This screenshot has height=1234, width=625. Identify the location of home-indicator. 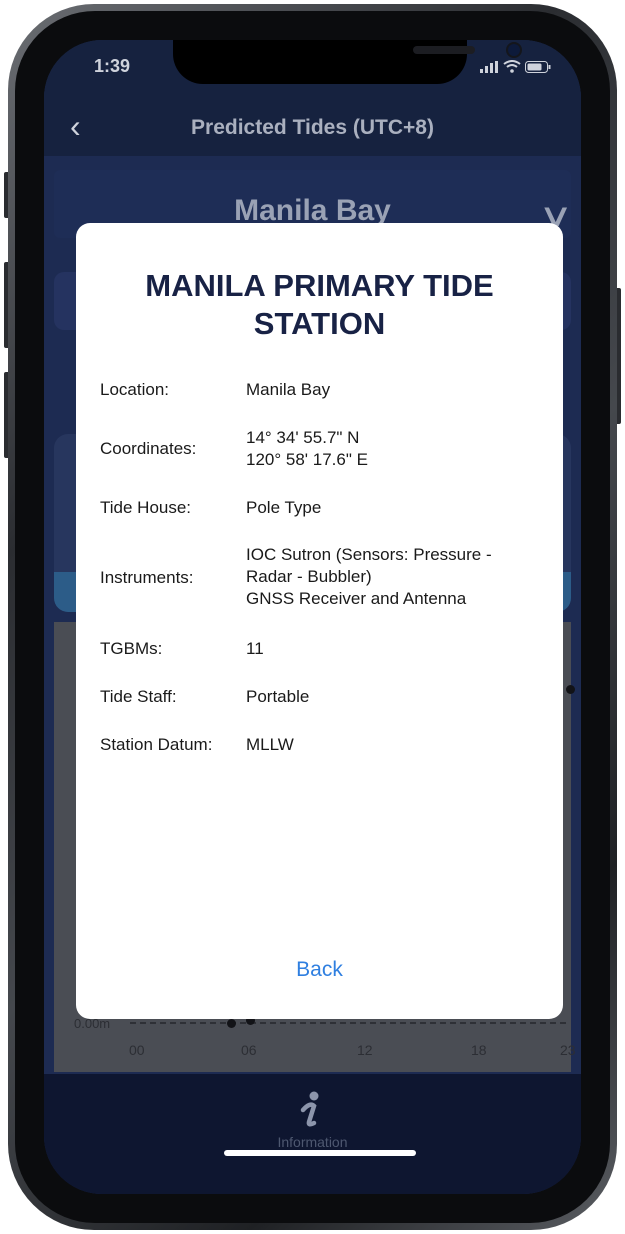
(320, 1153).